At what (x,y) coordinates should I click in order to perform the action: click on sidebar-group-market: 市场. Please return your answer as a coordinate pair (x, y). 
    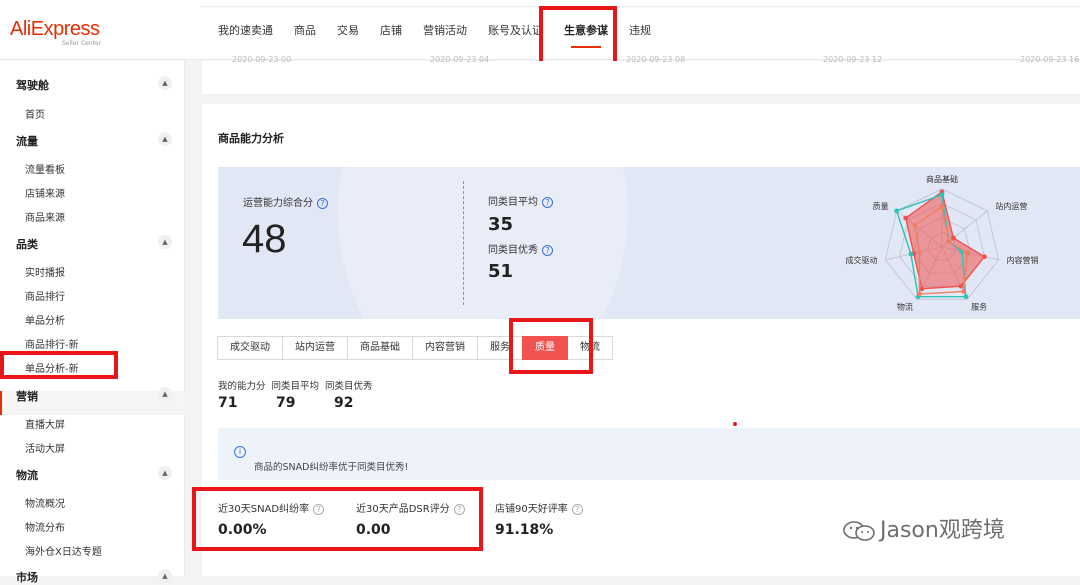
    Looking at the image, I should click on (27, 577).